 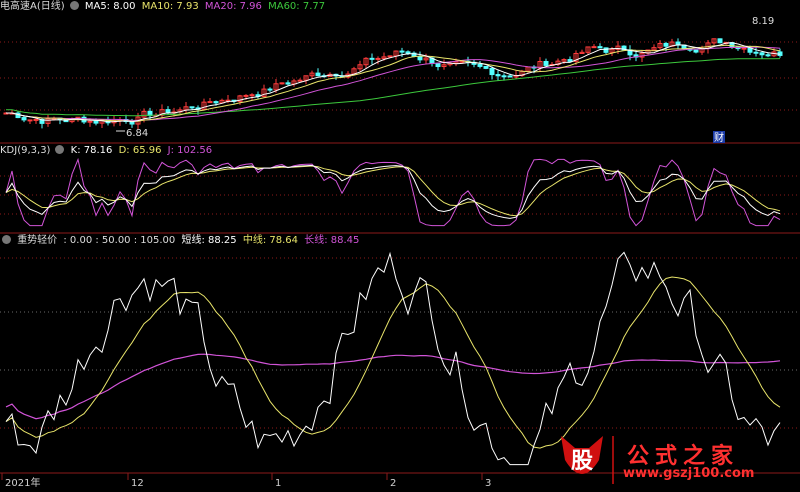 What do you see at coordinates (190, 150) in the screenshot?
I see `j-label: J: 102.56` at bounding box center [190, 150].